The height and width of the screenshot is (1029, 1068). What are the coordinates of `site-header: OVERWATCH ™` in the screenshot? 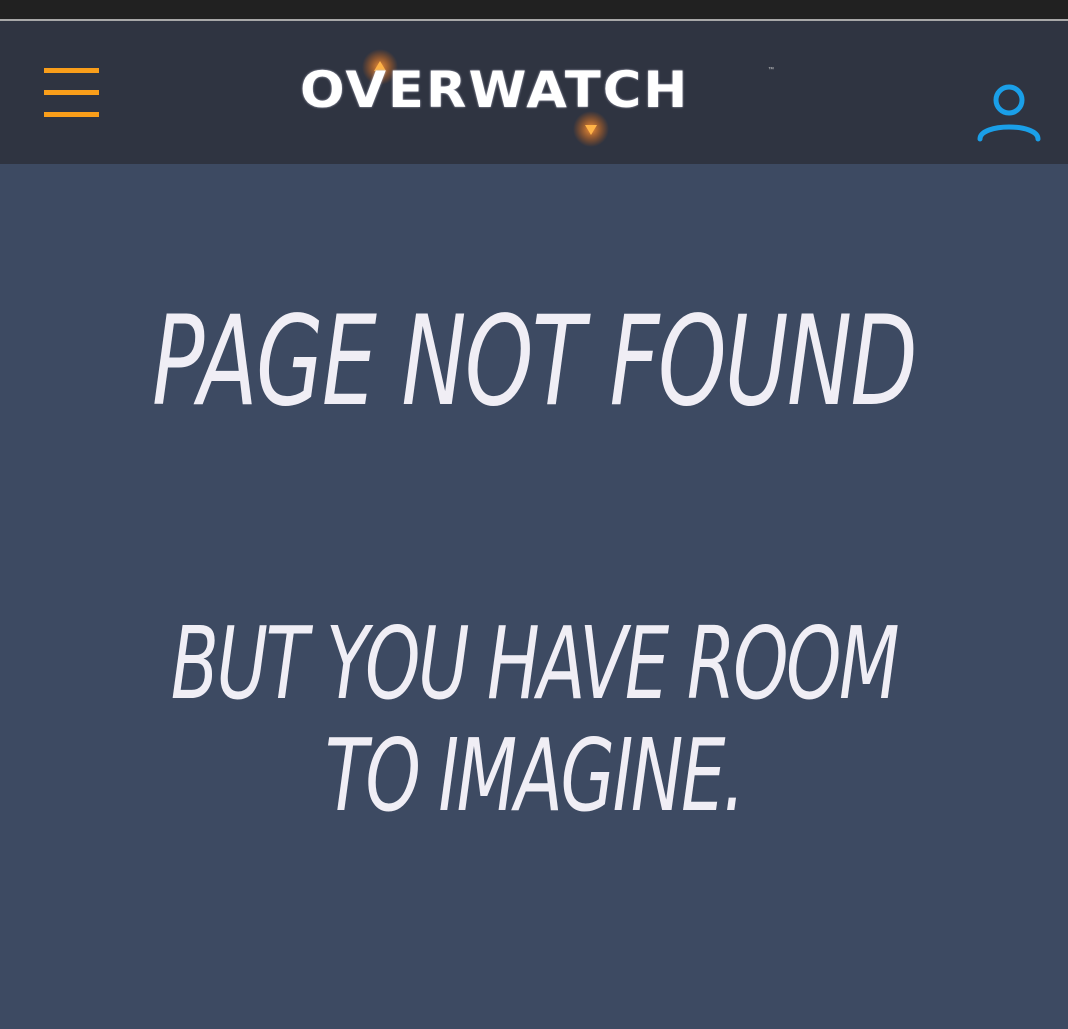 It's located at (534, 92).